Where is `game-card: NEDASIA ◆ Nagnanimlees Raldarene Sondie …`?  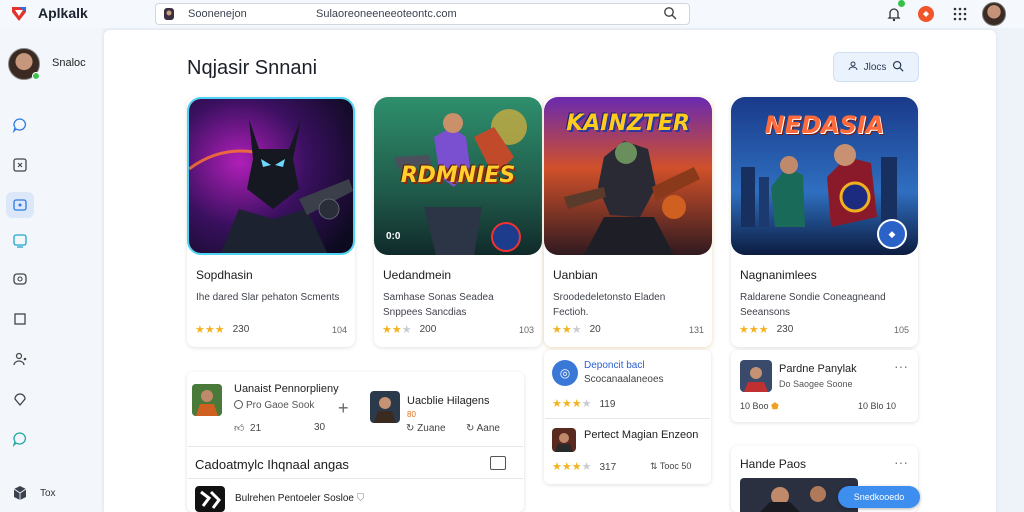
game-card: NEDASIA ◆ Nagnanimlees Raldarene Sondie … is located at coordinates (824, 222).